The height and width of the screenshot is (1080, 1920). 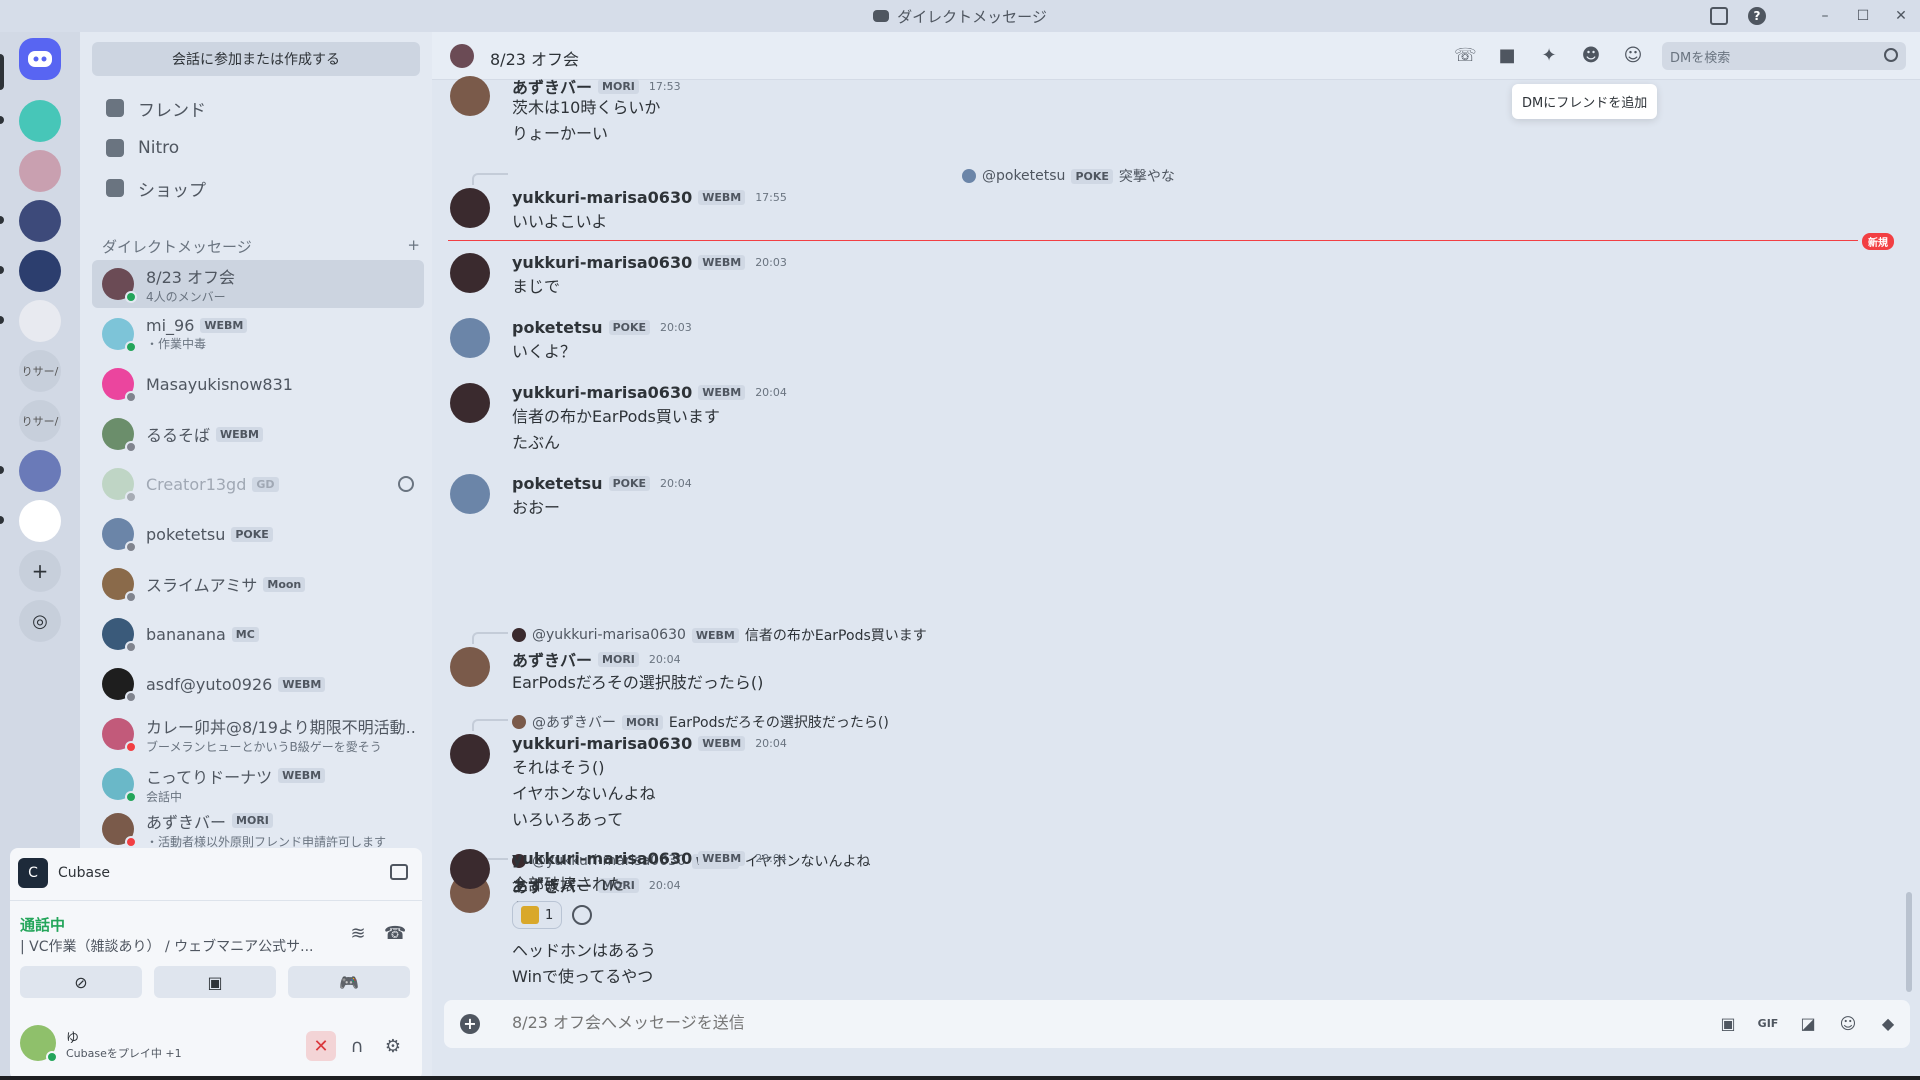 I want to click on author-name: あずきバー, so click(x=552, y=659).